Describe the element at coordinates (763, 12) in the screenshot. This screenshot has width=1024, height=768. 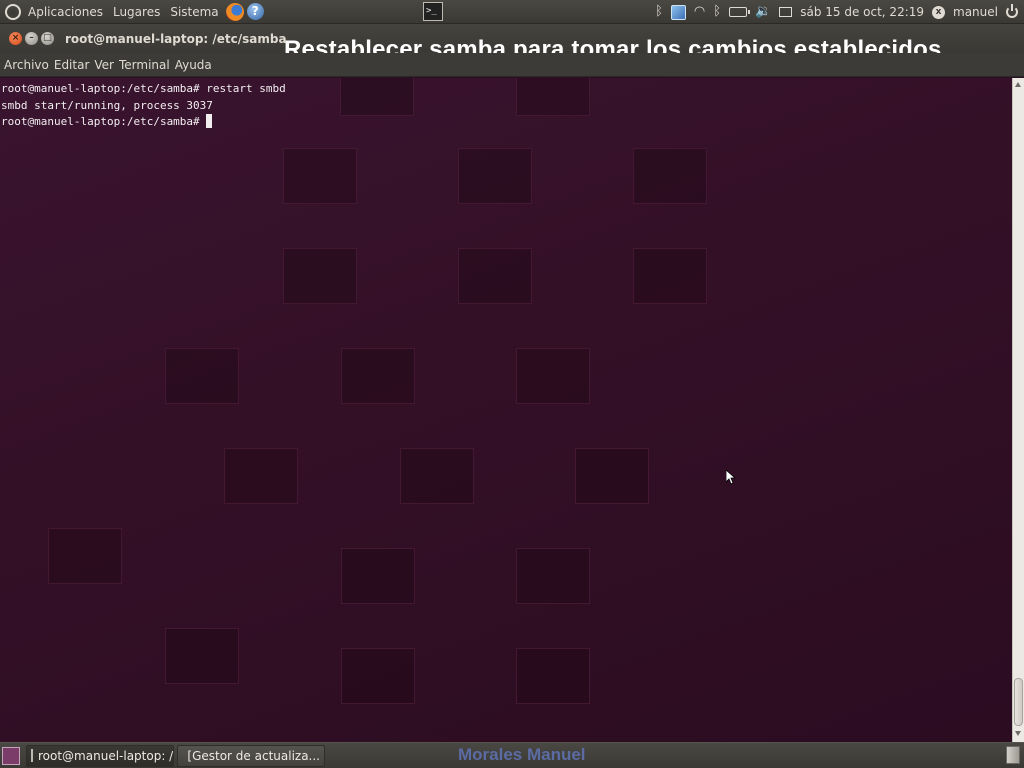
I see `volume-icon: 🔉` at that location.